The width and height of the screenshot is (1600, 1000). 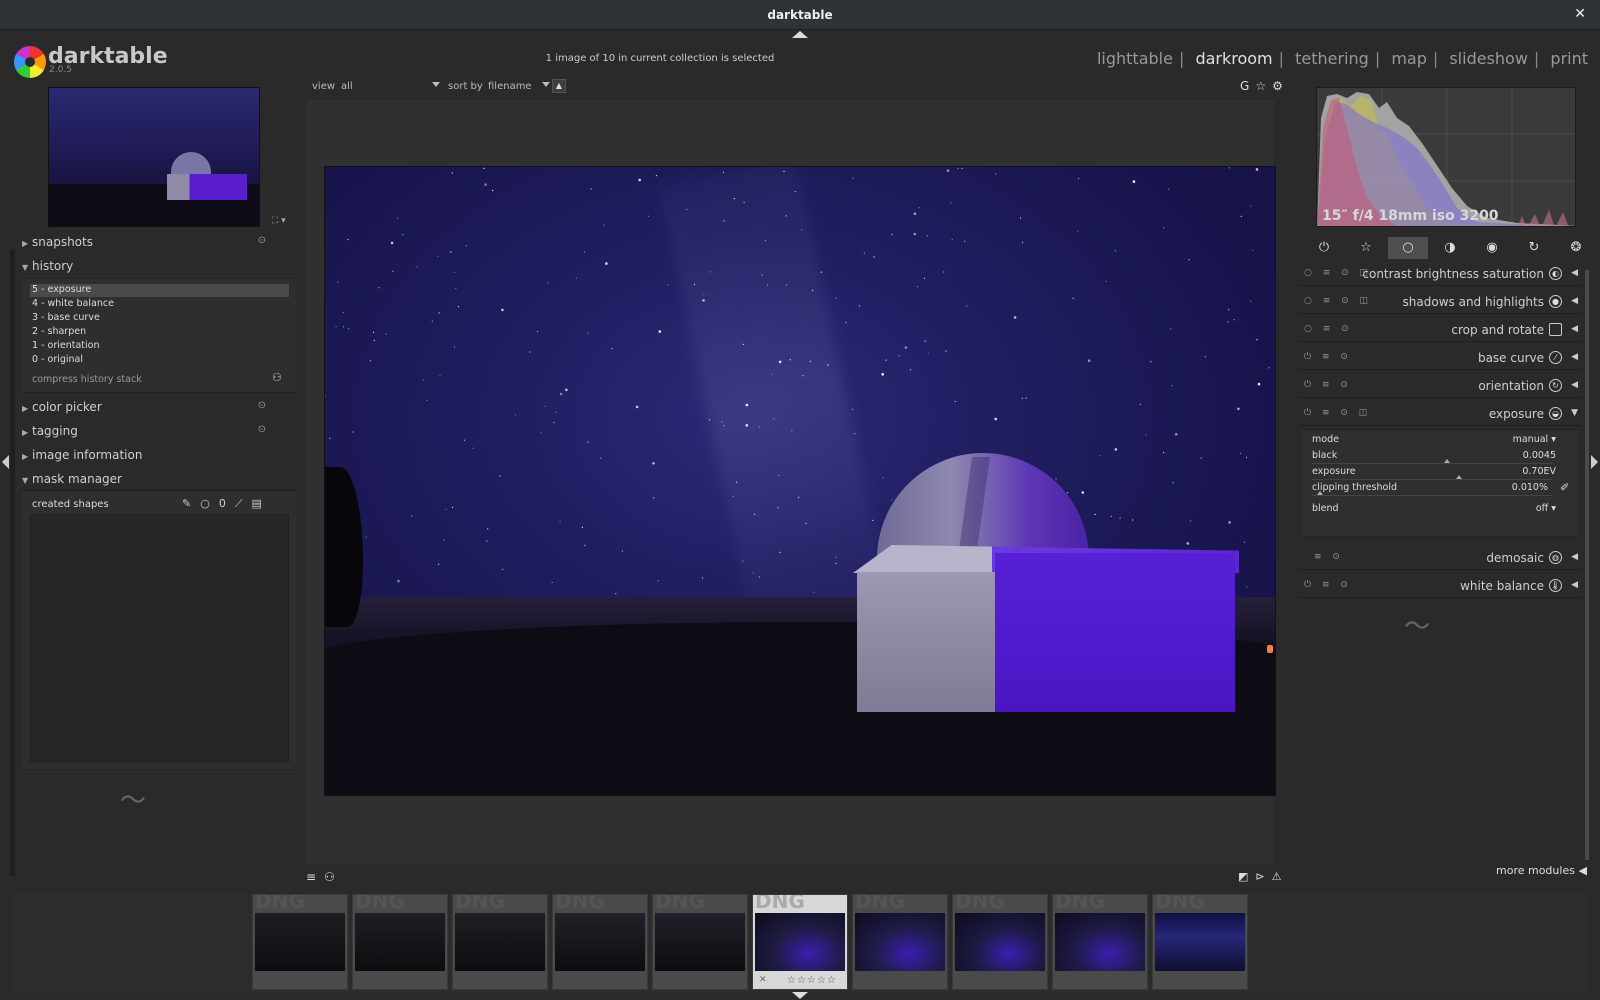 I want to click on softproof-toggle-icon: ⊳, so click(x=1263, y=876).